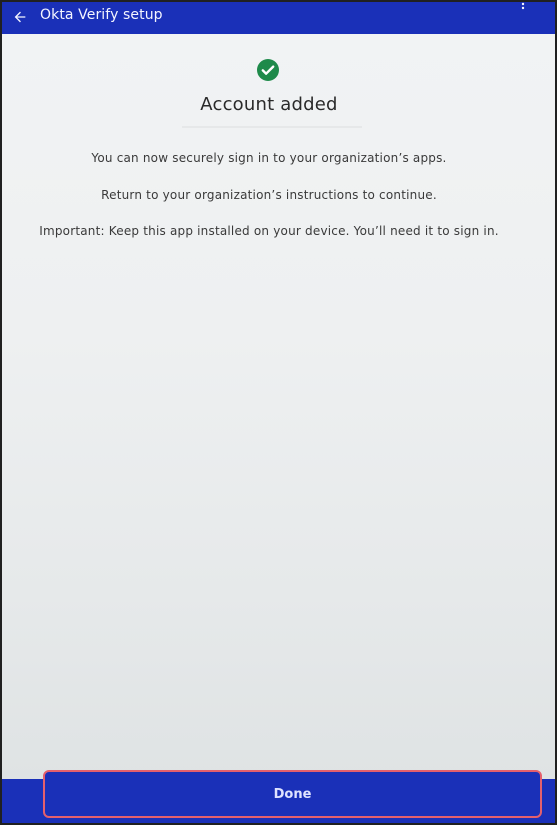 The image size is (557, 825). What do you see at coordinates (268, 70) in the screenshot?
I see `check-circle-icon` at bounding box center [268, 70].